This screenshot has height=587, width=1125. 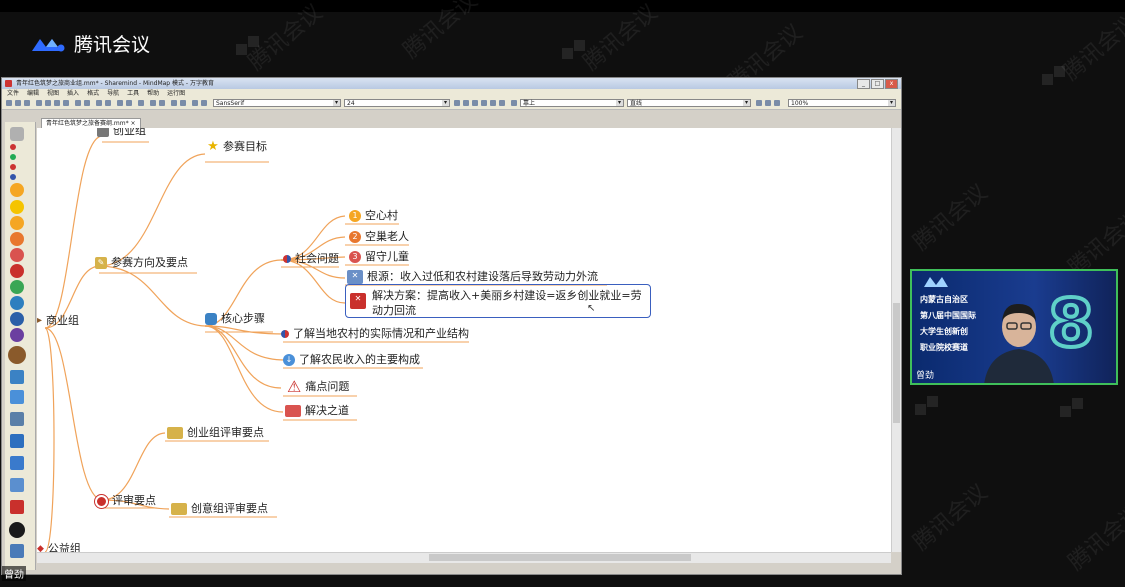 I want to click on node-root-cause: ✕ 根源：收入过低和农村建设落后导致劳动力外流, so click(x=472, y=277).